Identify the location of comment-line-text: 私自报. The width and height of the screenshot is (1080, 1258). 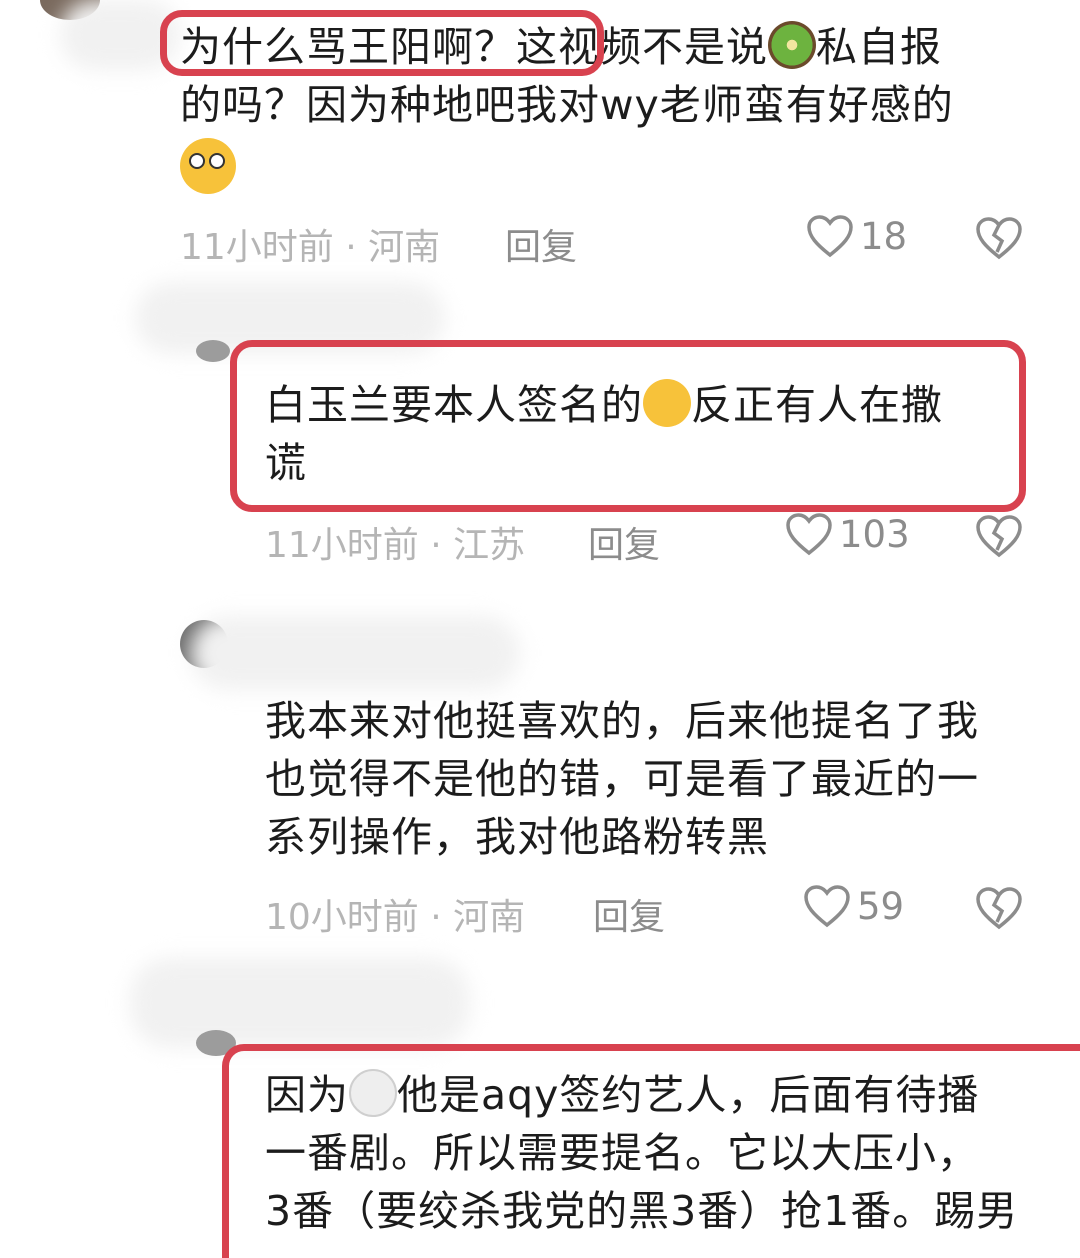
(879, 47).